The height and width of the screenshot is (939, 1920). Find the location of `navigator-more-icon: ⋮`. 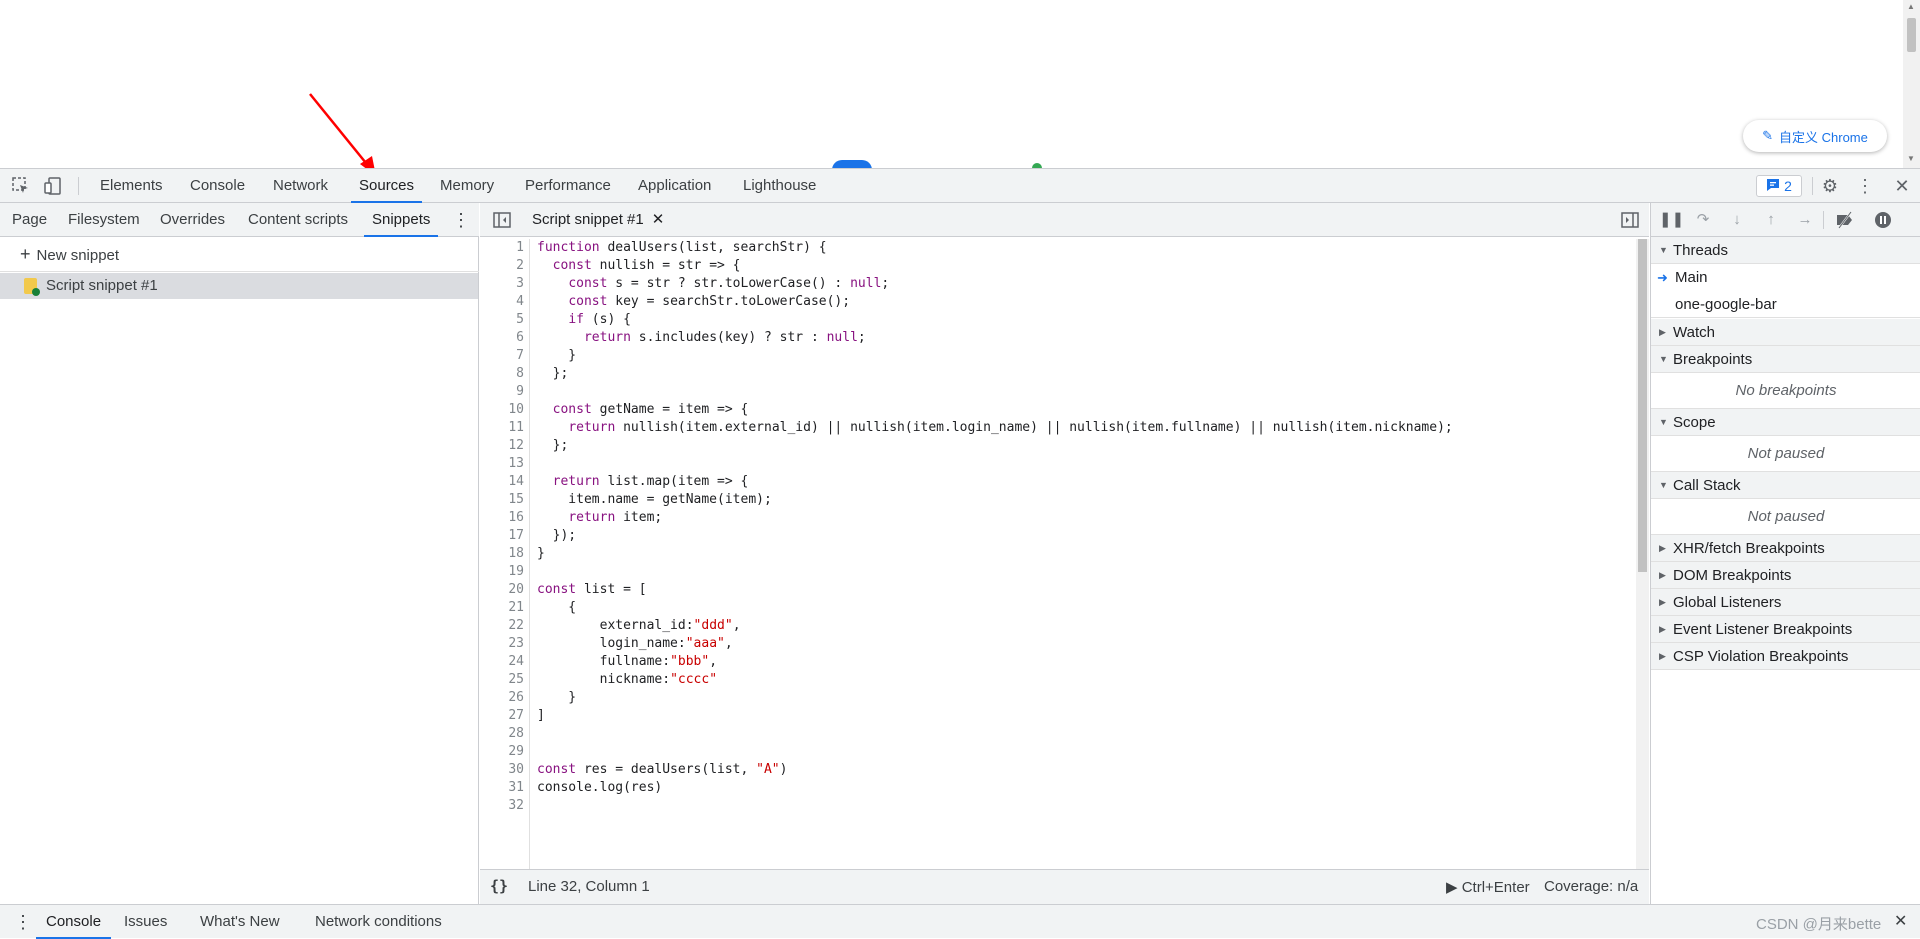

navigator-more-icon: ⋮ is located at coordinates (461, 220).